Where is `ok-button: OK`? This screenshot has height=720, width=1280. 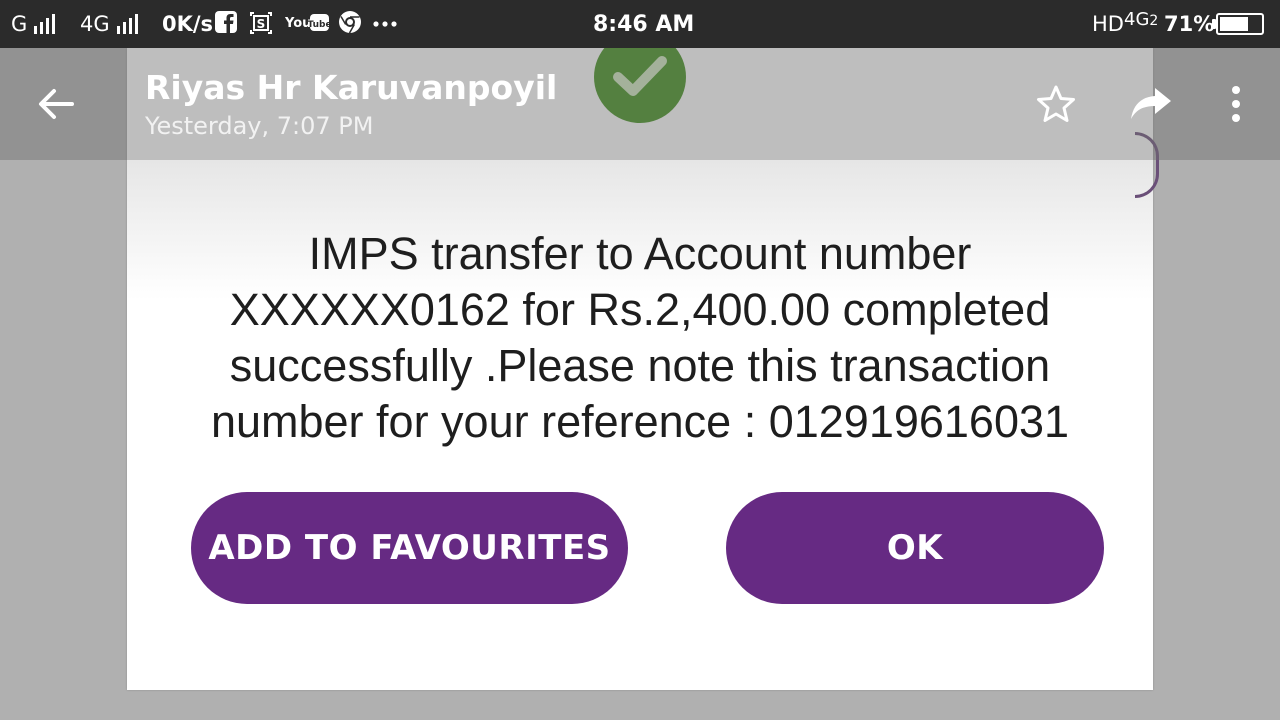
ok-button: OK is located at coordinates (915, 548).